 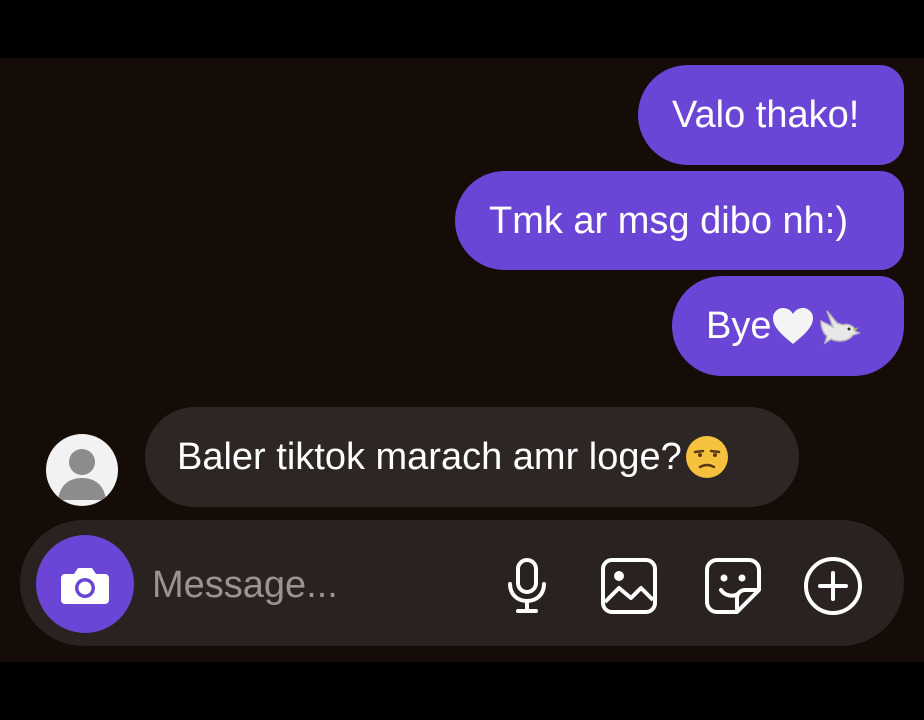 I want to click on more-options-button, so click(x=833, y=586).